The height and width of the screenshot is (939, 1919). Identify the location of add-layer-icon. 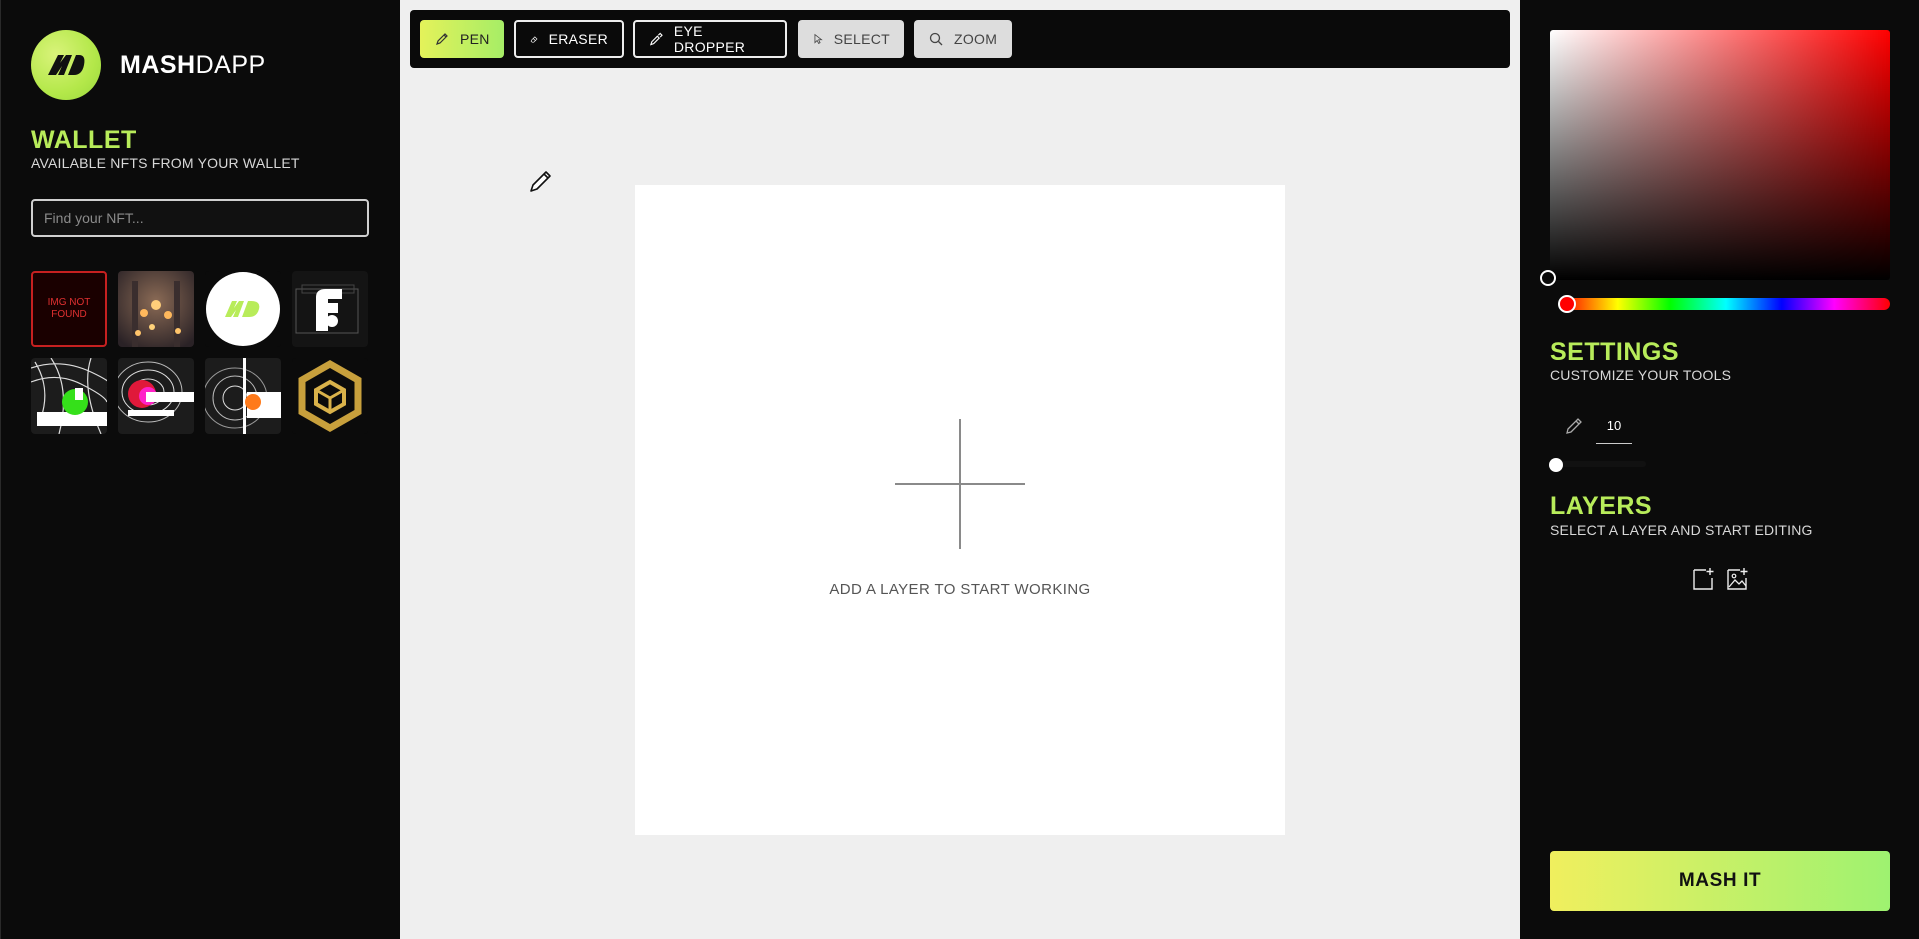
(1703, 579).